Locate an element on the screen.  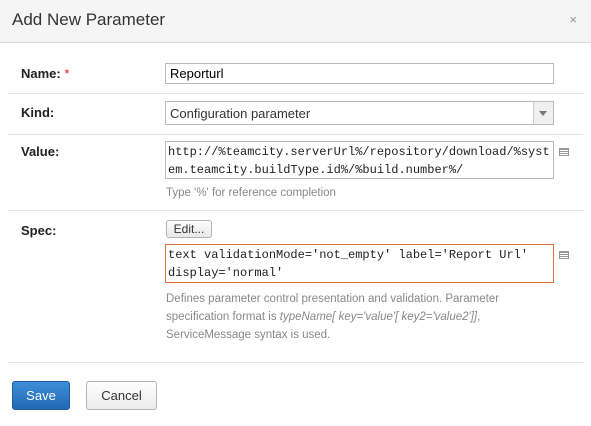
chevron-down-icon is located at coordinates (543, 113).